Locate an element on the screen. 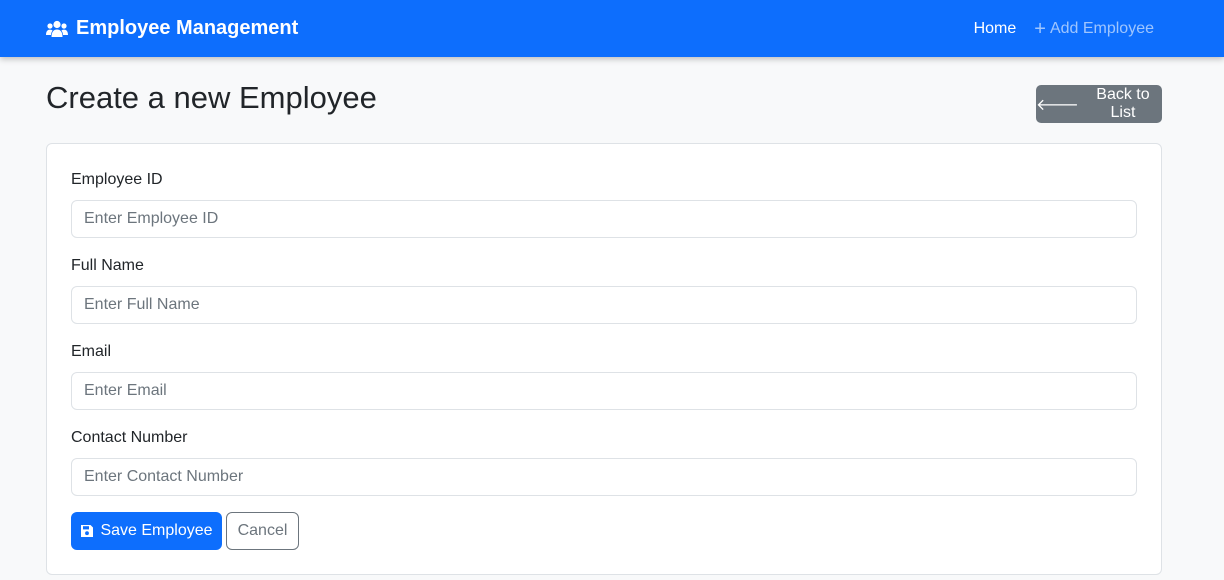 This screenshot has height=580, width=1224. nav-home-link: Home is located at coordinates (995, 29).